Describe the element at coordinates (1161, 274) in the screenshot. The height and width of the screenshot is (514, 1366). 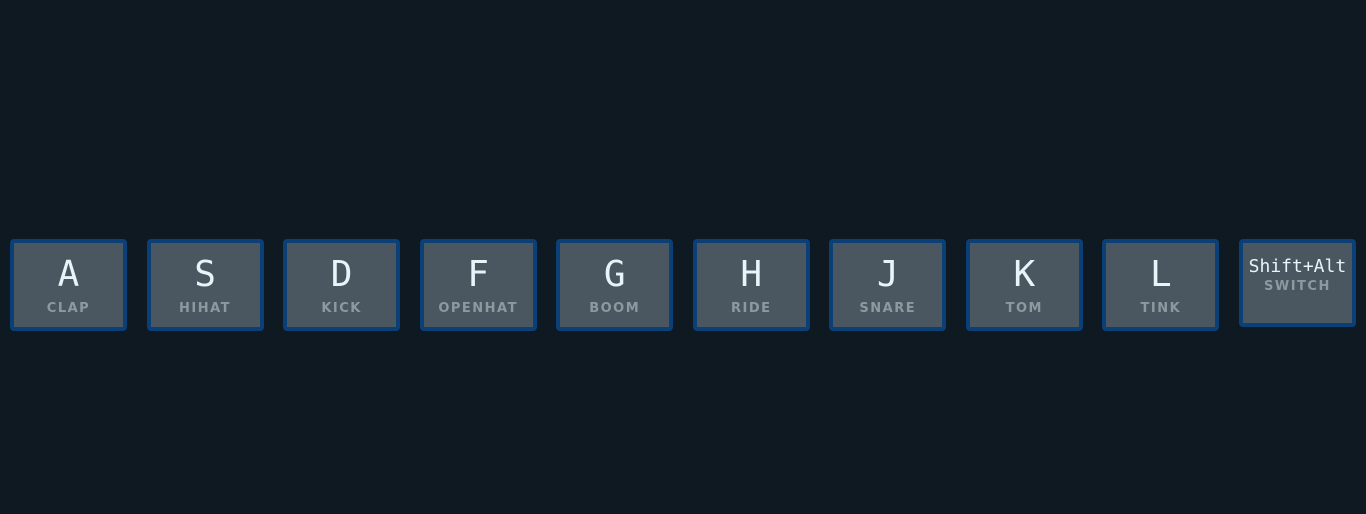
I see `key-letter: L` at that location.